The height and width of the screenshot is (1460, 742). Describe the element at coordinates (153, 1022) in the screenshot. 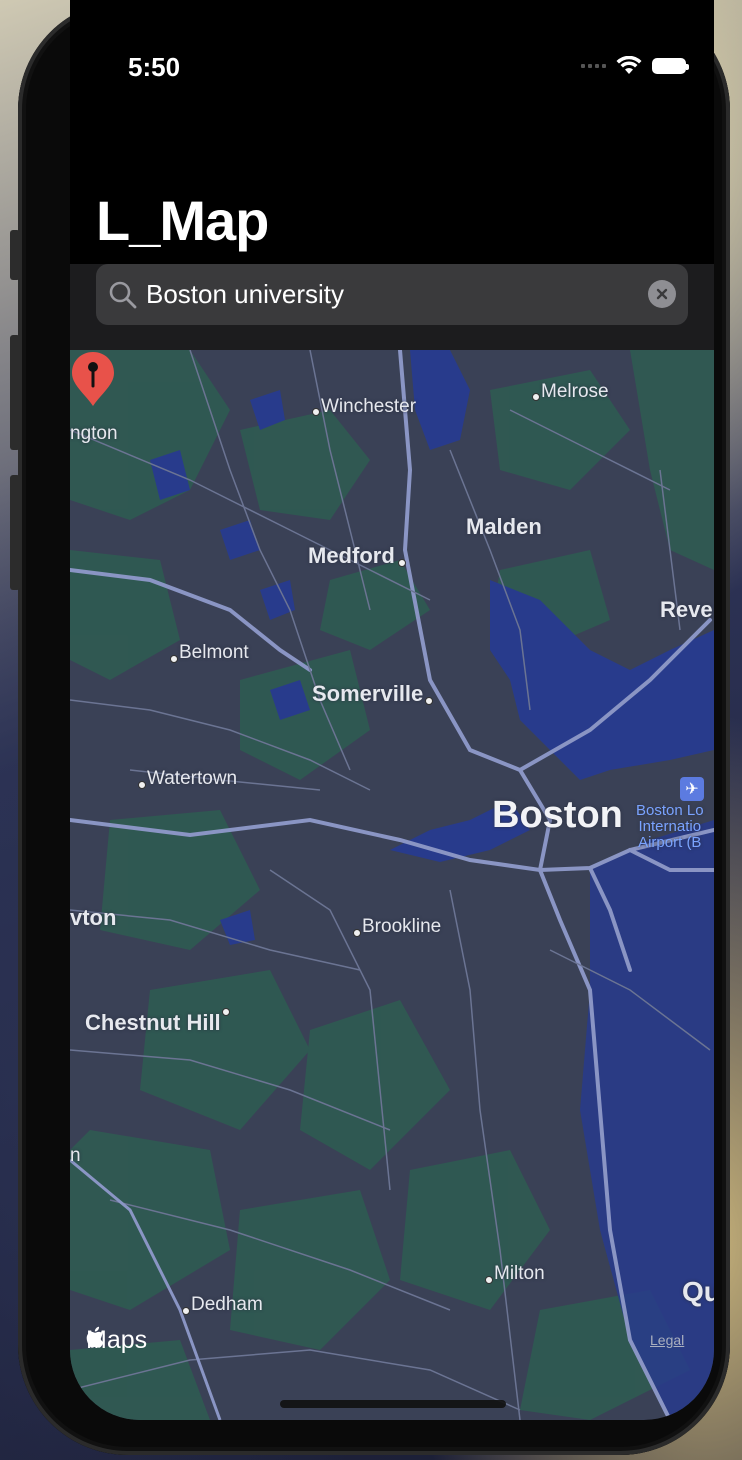

I see `label-chestnut-hill: Chestnut Hill` at that location.